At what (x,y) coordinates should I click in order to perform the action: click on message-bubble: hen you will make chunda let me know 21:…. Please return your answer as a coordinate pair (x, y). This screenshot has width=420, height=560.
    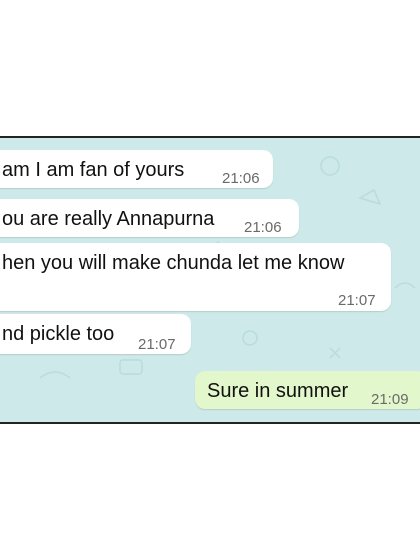
    Looking at the image, I should click on (195, 277).